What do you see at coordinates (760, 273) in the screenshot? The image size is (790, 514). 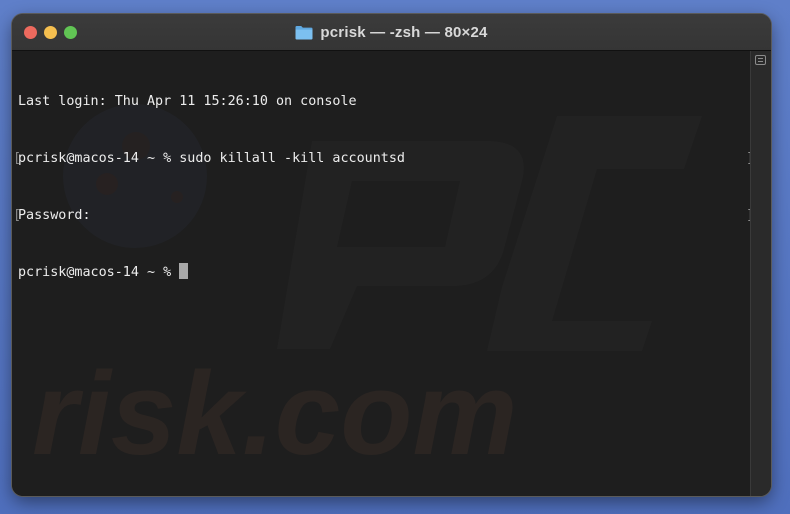 I see `vertical-scrollbar` at bounding box center [760, 273].